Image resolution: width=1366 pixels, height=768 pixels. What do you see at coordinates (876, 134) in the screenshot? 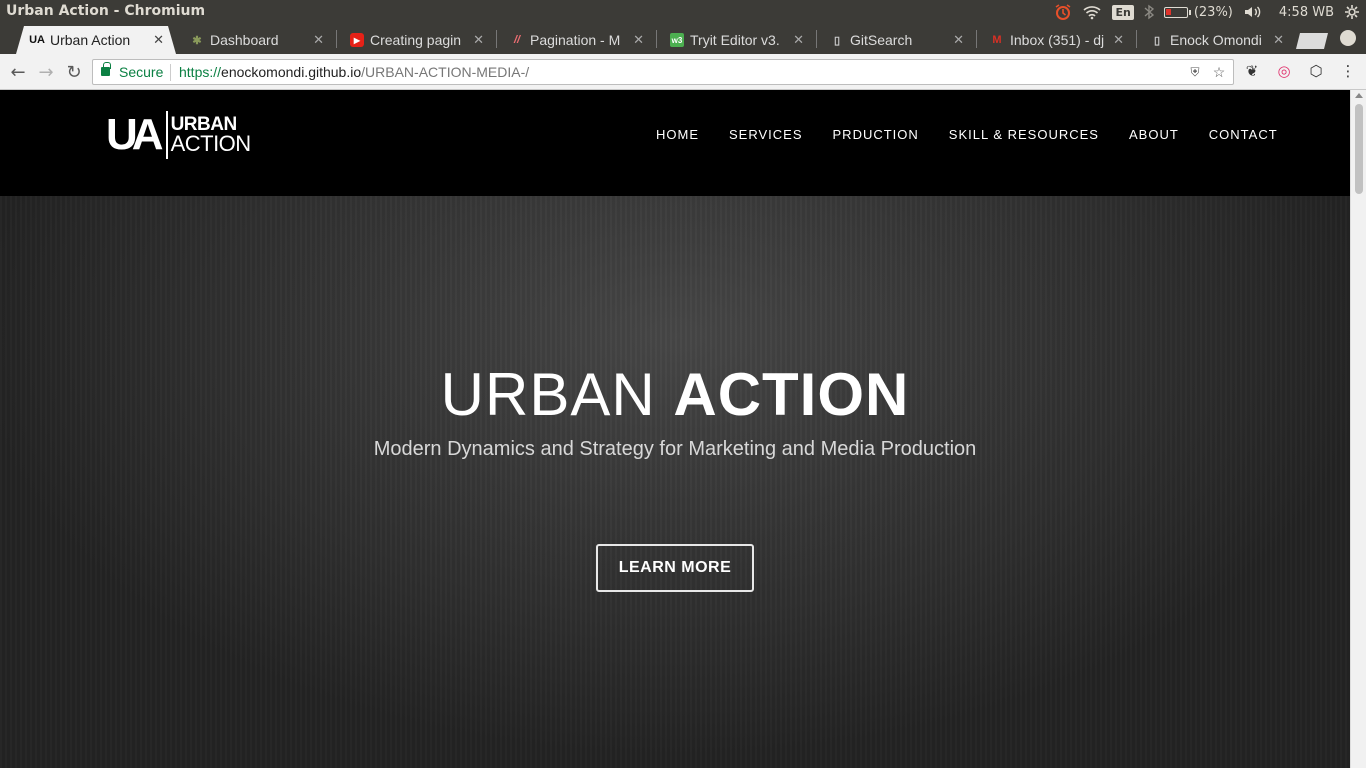
I see `nav-production: PRDUCTION` at bounding box center [876, 134].